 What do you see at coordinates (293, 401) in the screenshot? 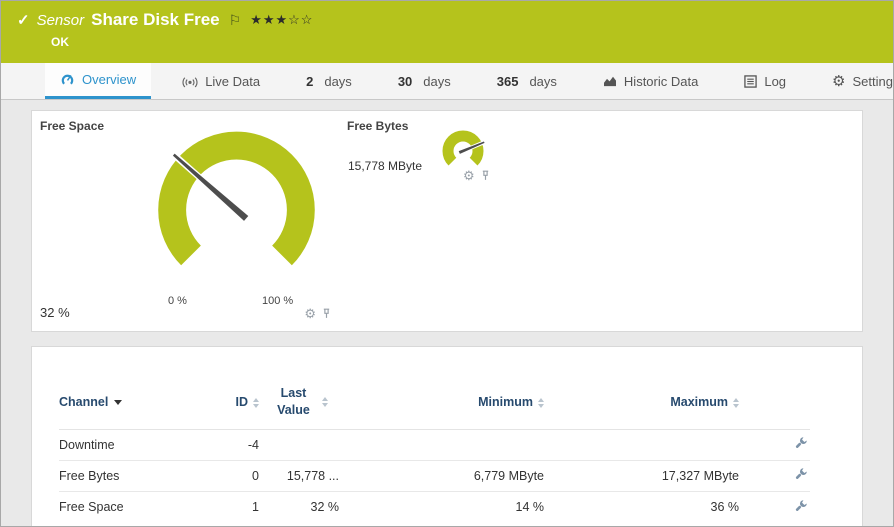
I see `col-header-label: Last Value` at bounding box center [293, 401].